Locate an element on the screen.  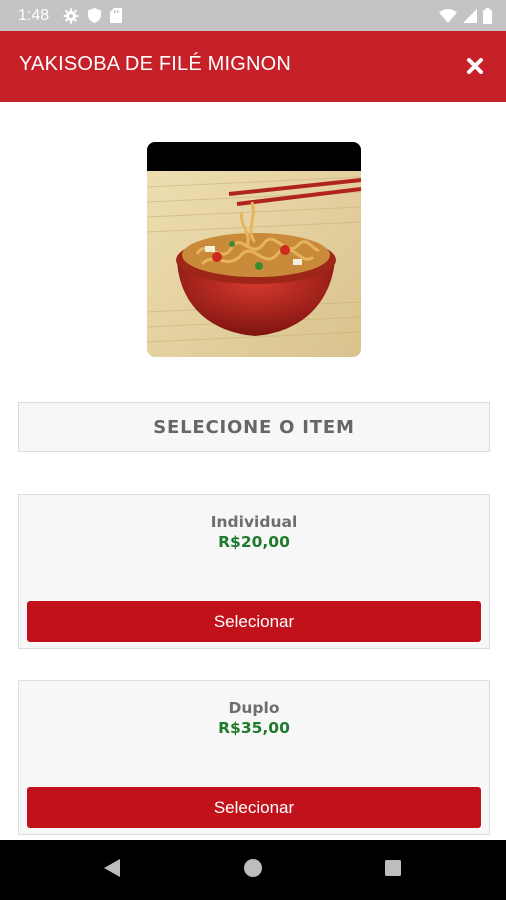
close-button is located at coordinates (475, 68).